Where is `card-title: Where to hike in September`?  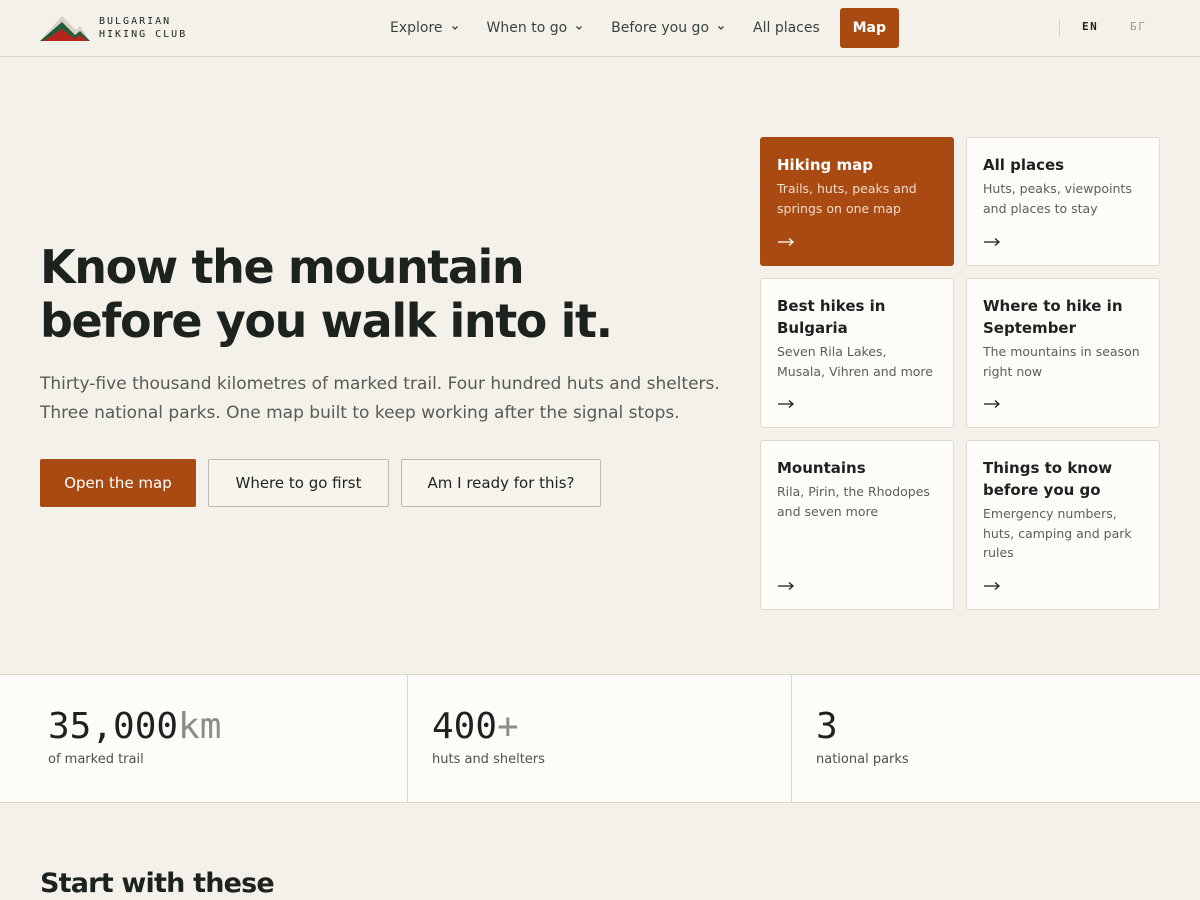
card-title: Where to hike in September is located at coordinates (1053, 317).